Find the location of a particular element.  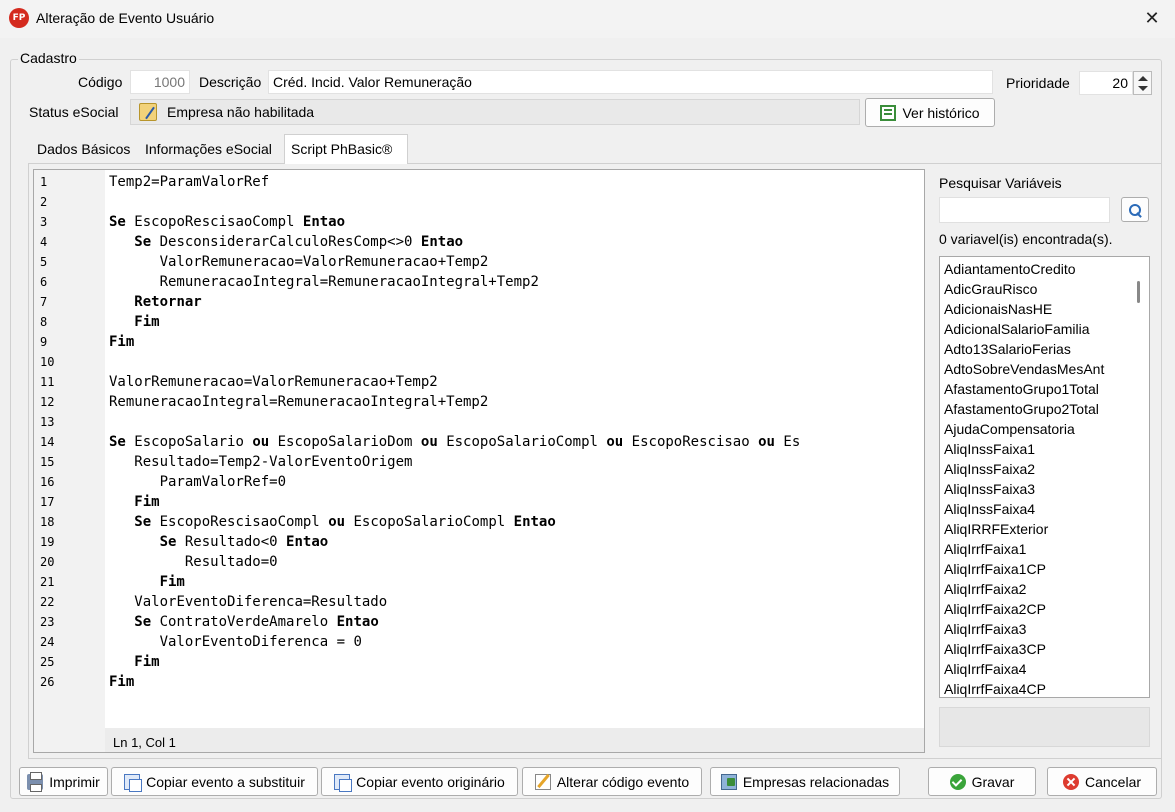

variable-list-item: AfastamentoGrupo1Total is located at coordinates (1021, 389).